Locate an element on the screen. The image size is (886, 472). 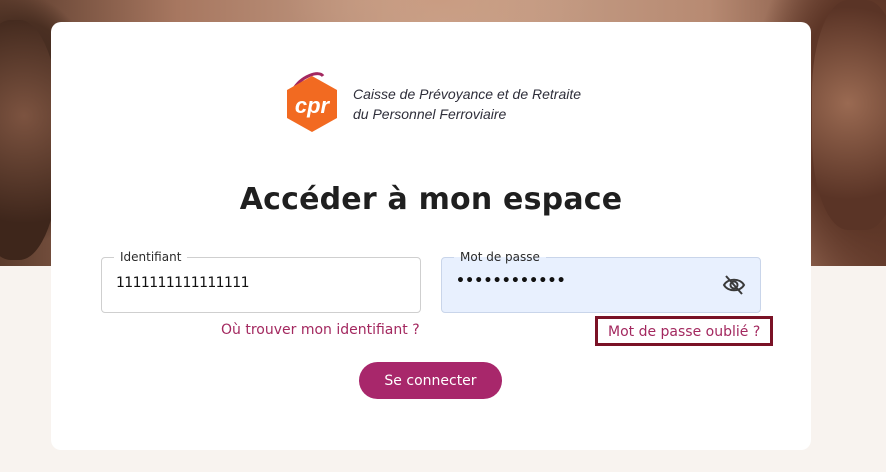
find-identifiant-link: Où trouver mon identifiant ? is located at coordinates (320, 330).